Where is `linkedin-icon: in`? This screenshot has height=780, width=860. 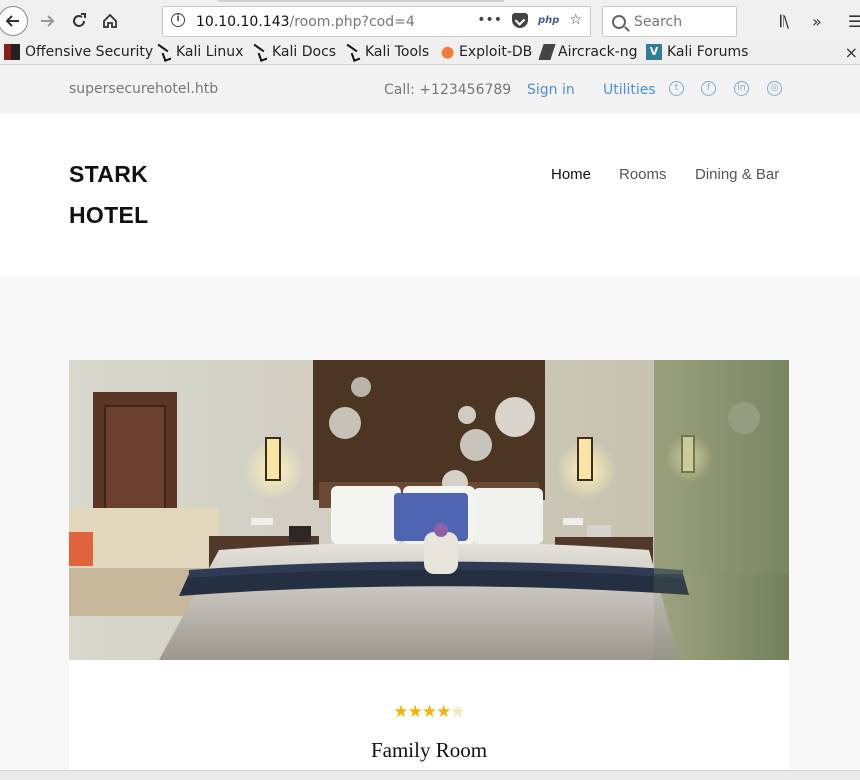 linkedin-icon: in is located at coordinates (741, 88).